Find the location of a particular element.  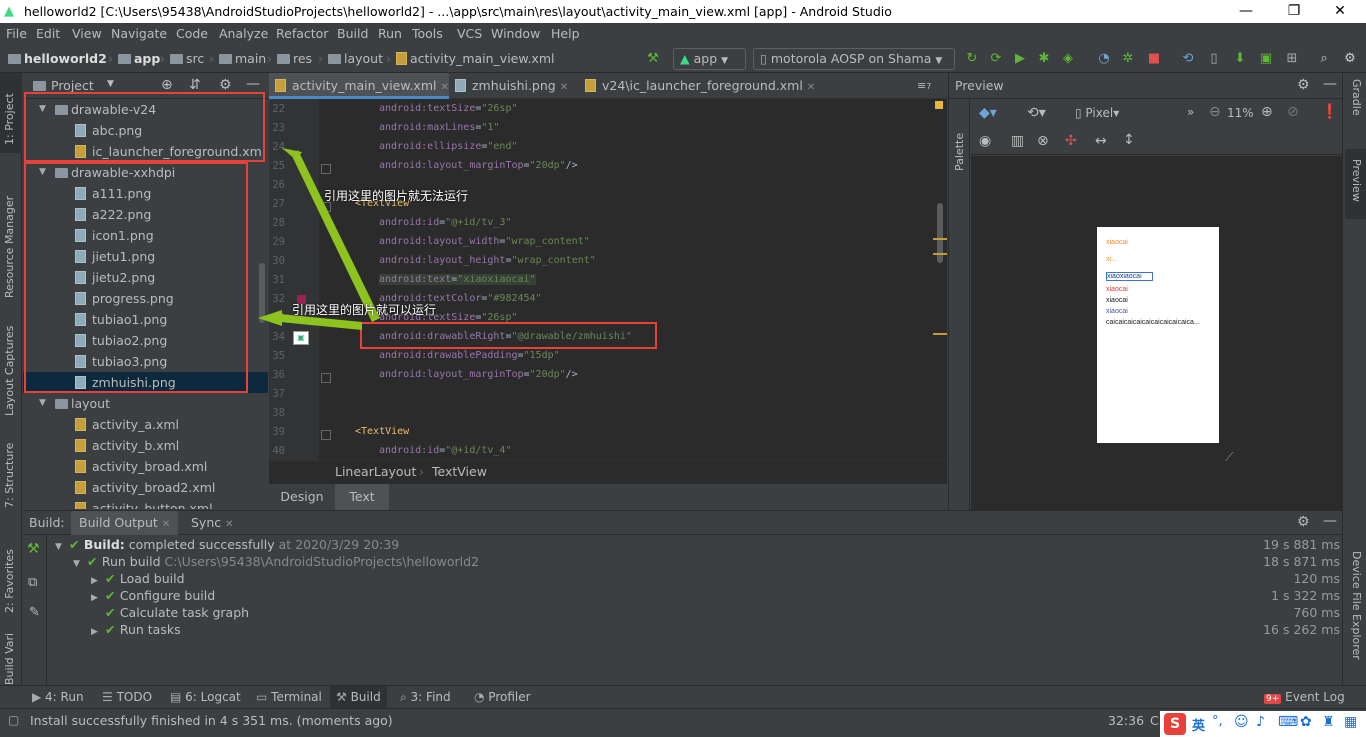

maximize-button: ❐ is located at coordinates (1294, 11).